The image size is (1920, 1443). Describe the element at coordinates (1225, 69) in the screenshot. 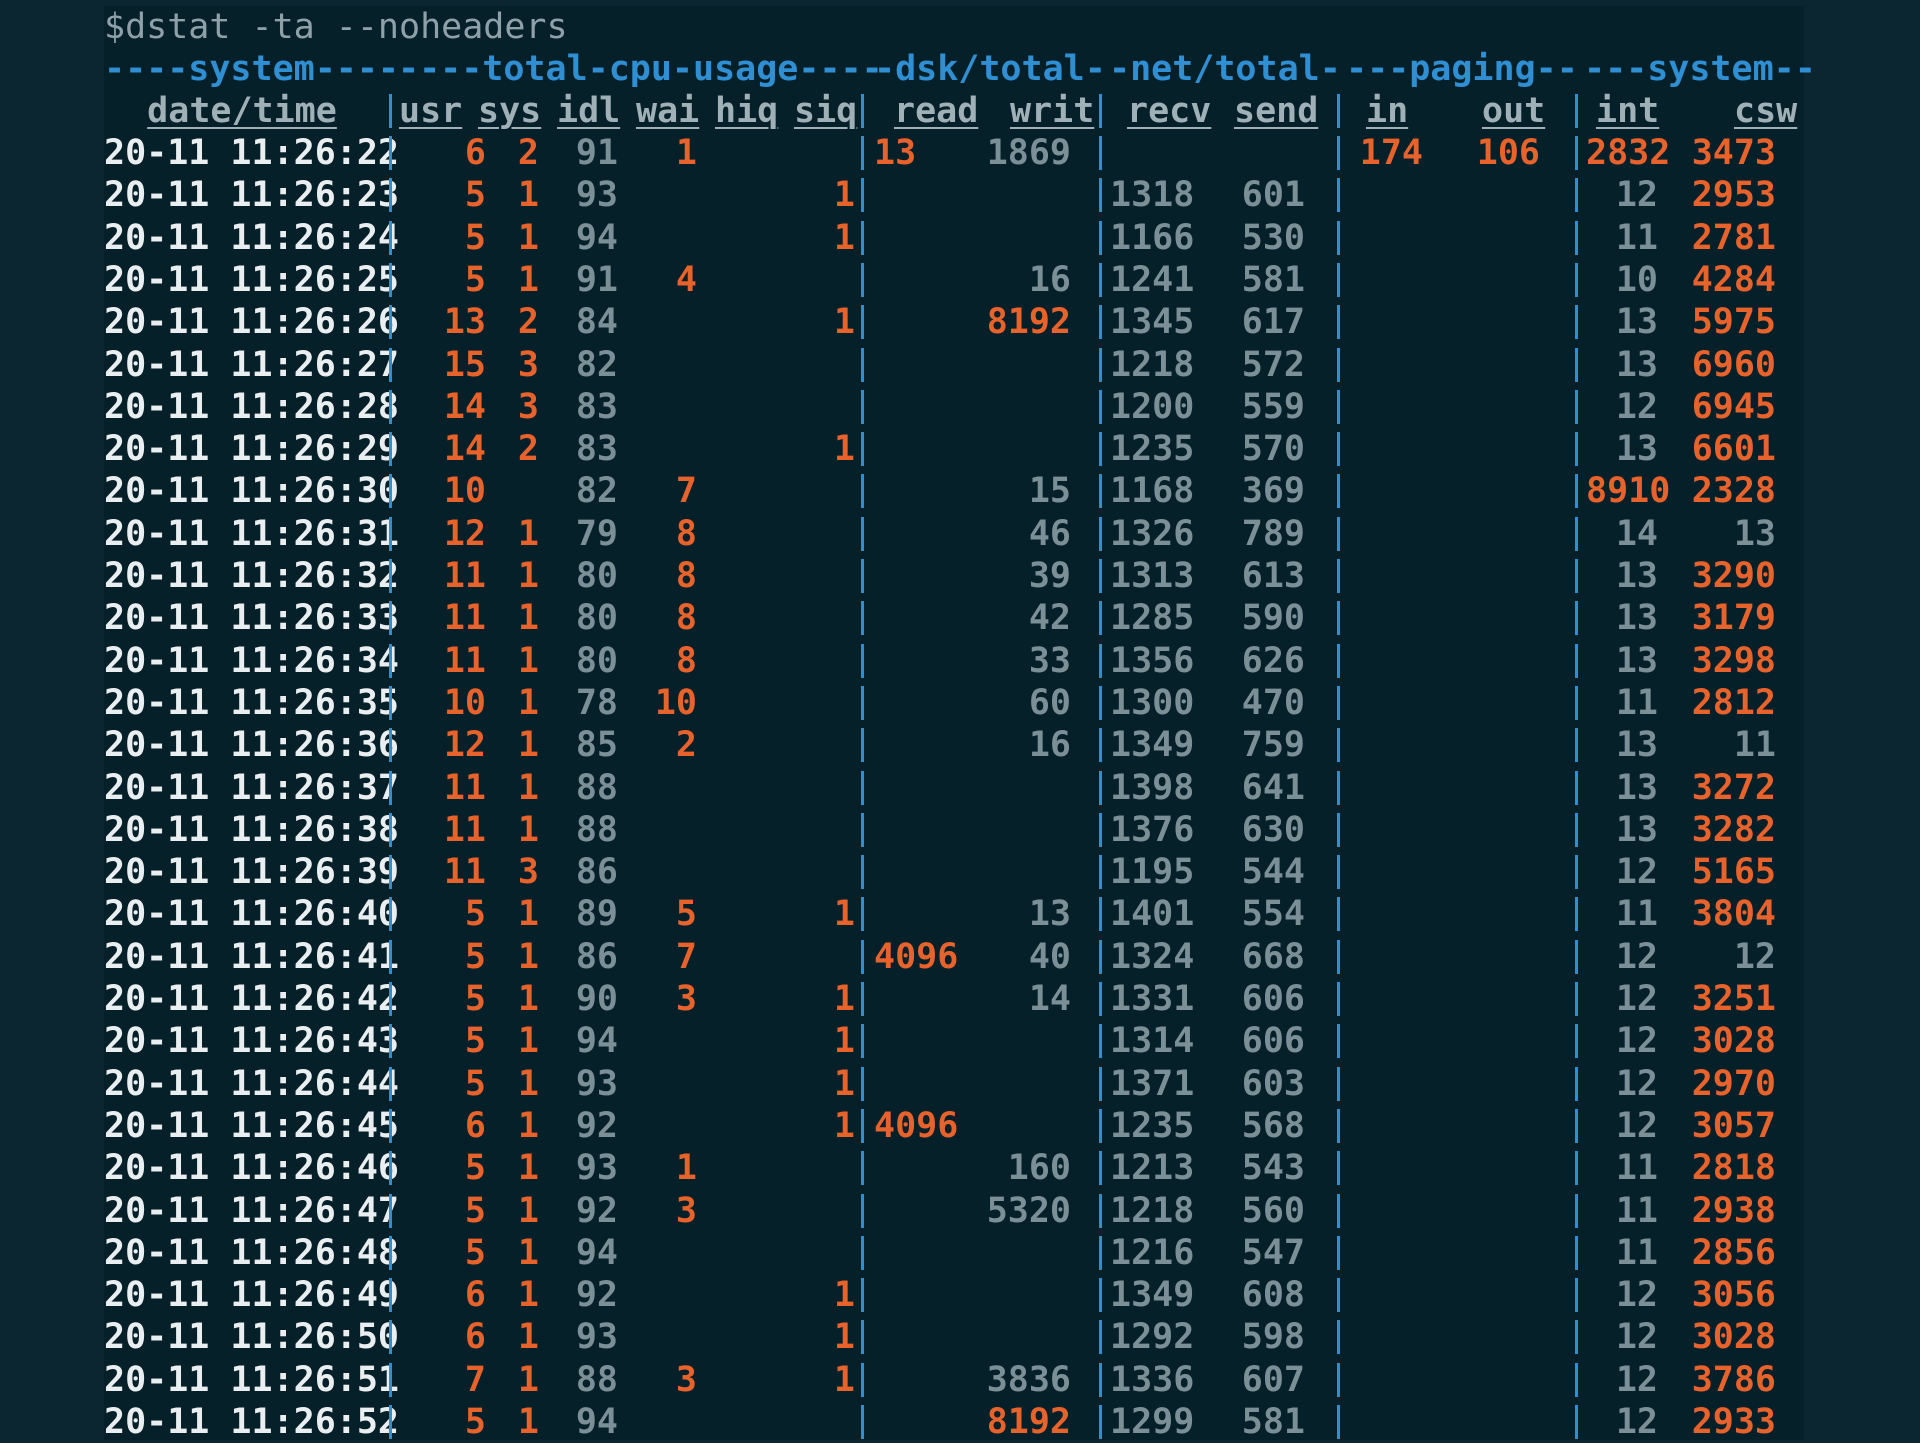

I see `group-net-total: -net/total-` at that location.